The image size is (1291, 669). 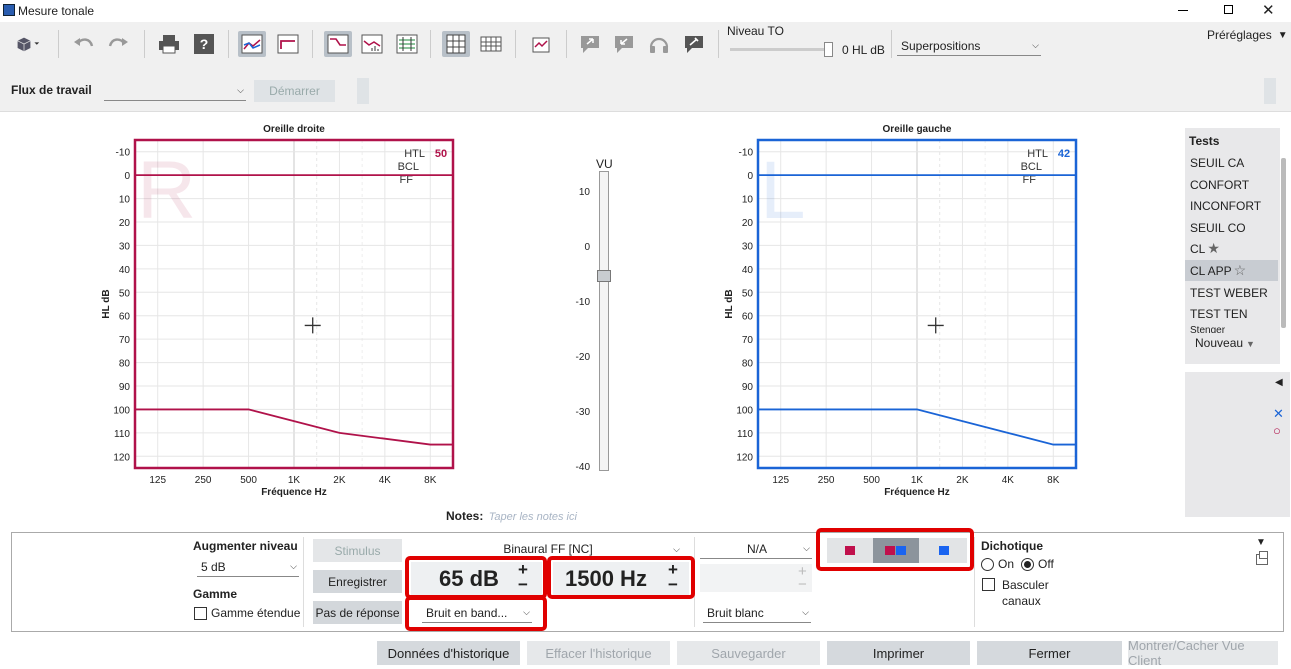 I want to click on dichotic-on-radio, so click(x=987, y=564).